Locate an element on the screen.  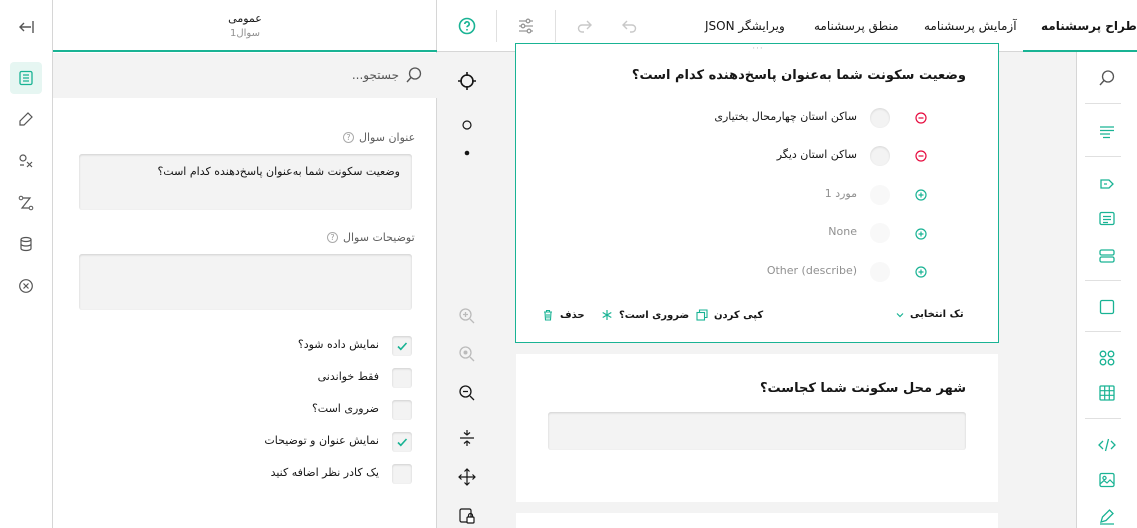
collapse-panel-button is located at coordinates (26, 27).